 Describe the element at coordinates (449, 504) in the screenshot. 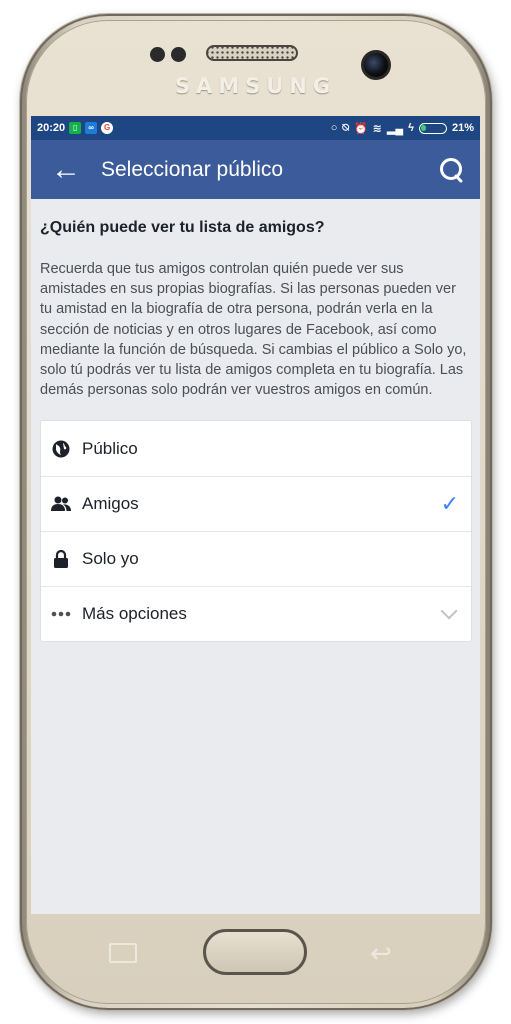

I see `checkmark-icon: ✓` at that location.